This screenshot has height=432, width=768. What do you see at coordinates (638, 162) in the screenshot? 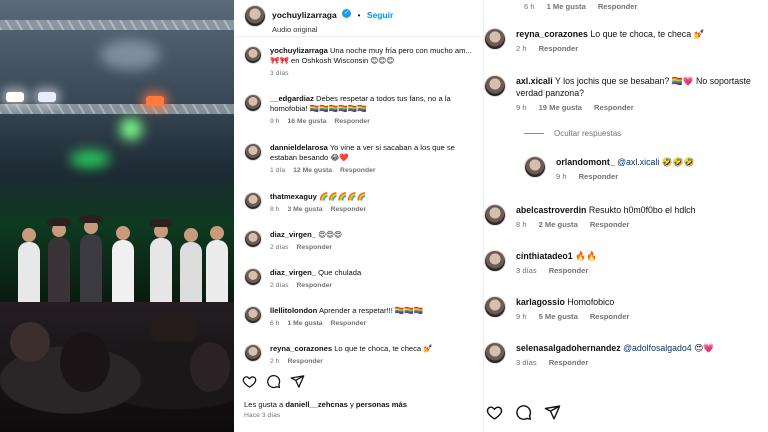
I see `comment-mention: @axl.xicali` at bounding box center [638, 162].